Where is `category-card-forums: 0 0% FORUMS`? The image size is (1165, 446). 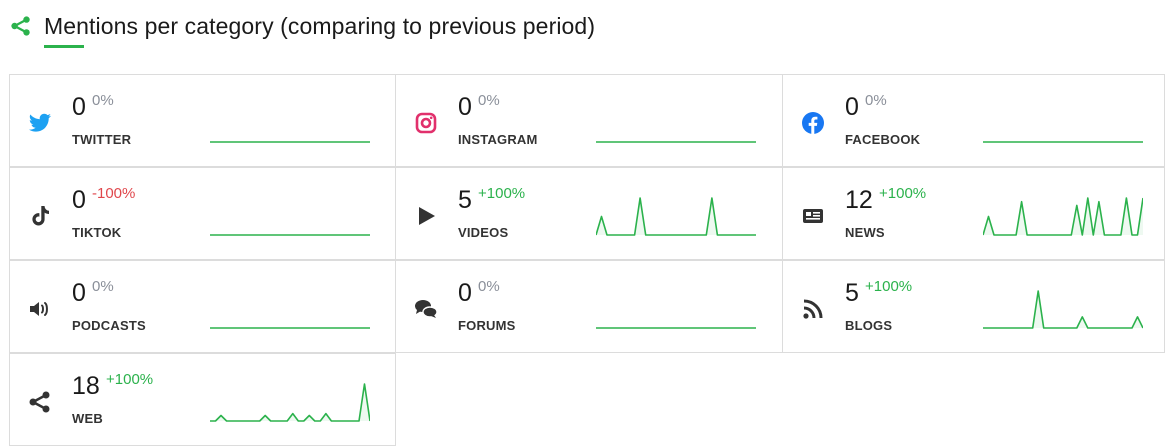 category-card-forums: 0 0% FORUMS is located at coordinates (589, 306).